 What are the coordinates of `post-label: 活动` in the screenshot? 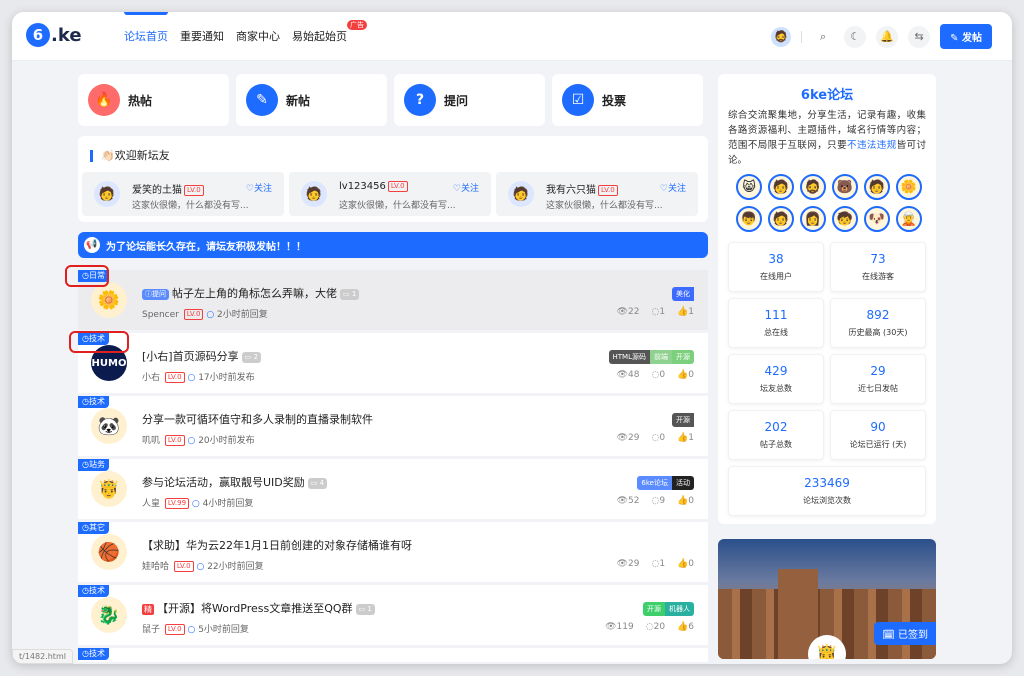 It's located at (683, 483).